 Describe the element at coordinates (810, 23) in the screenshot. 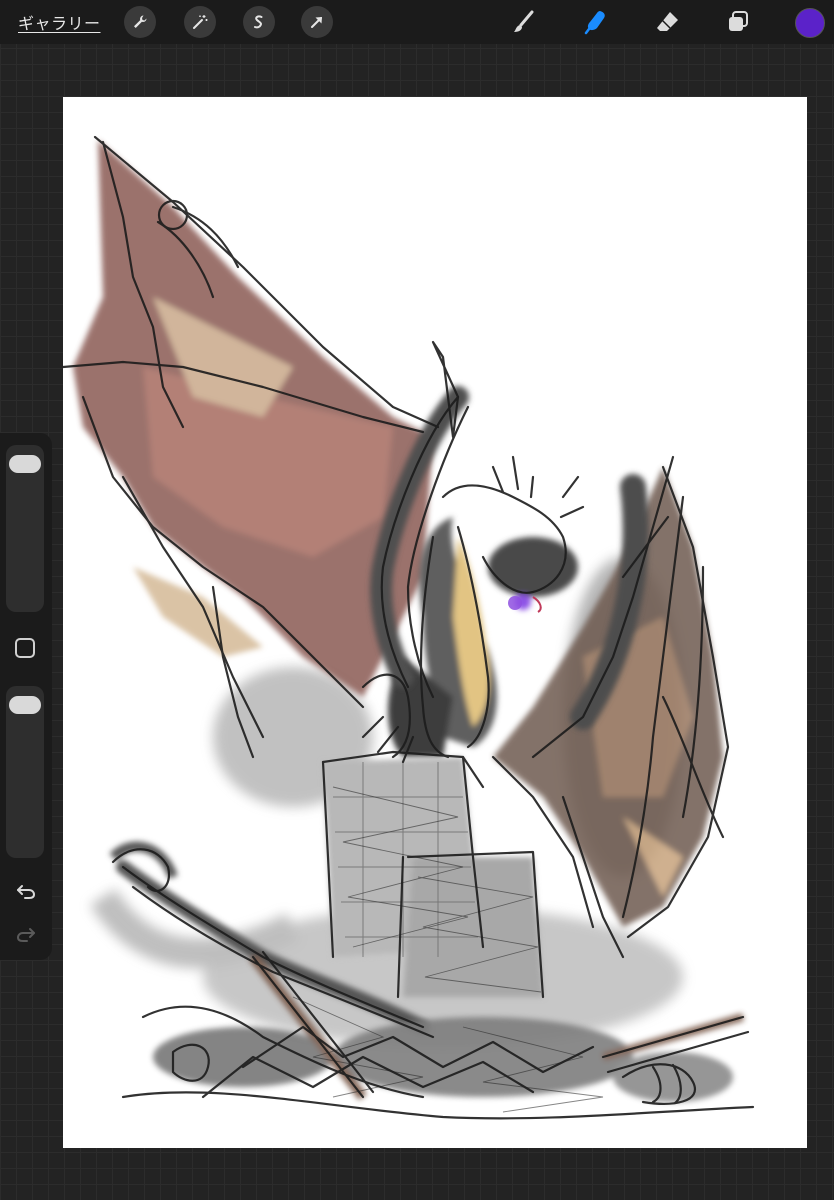

I see `color-swatch` at that location.